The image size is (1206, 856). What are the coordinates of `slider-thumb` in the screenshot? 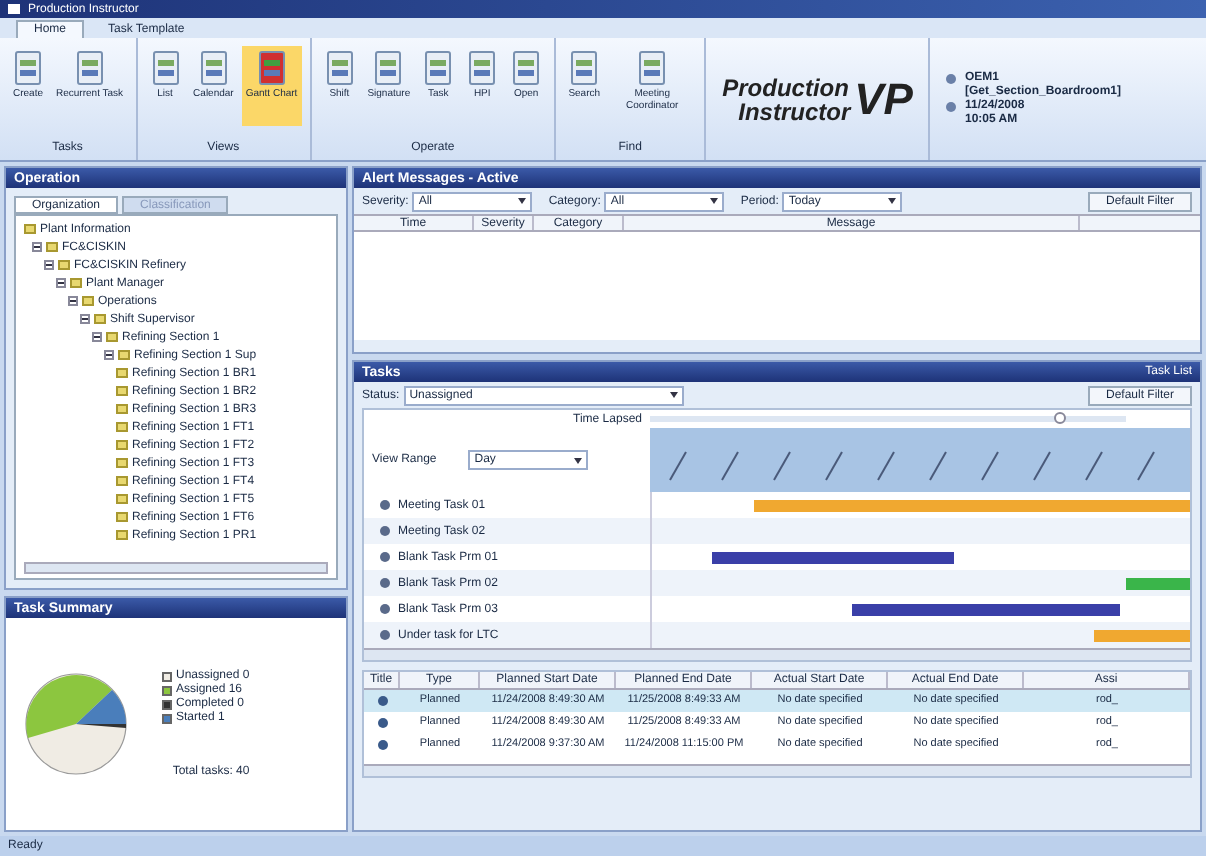 It's located at (1059, 418).